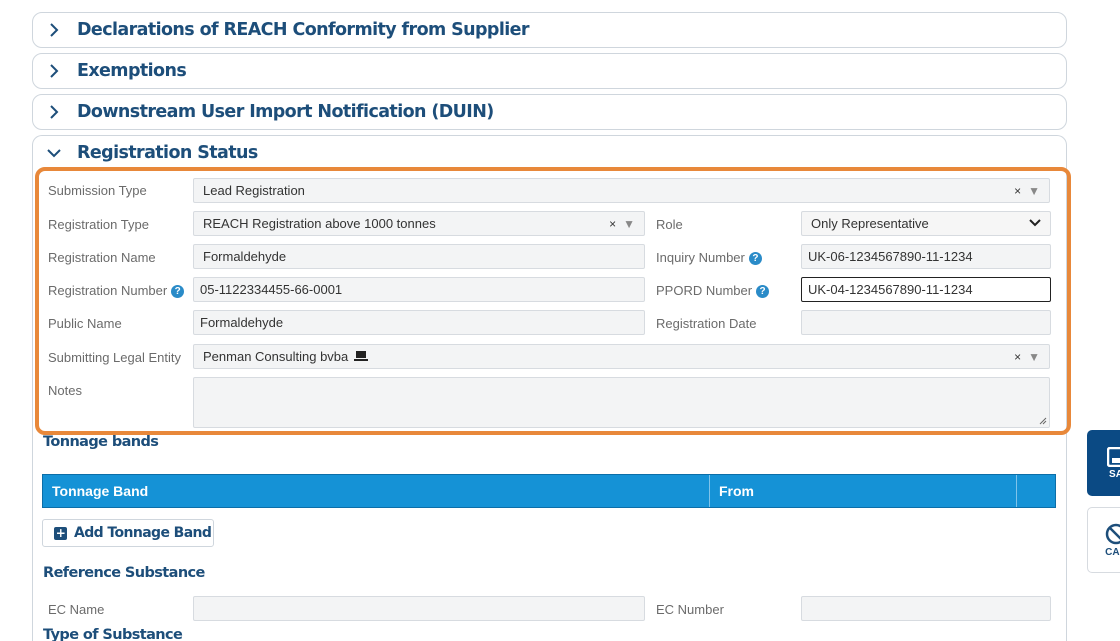 The height and width of the screenshot is (641, 1120). I want to click on resize-handle-icon, so click(1042, 420).